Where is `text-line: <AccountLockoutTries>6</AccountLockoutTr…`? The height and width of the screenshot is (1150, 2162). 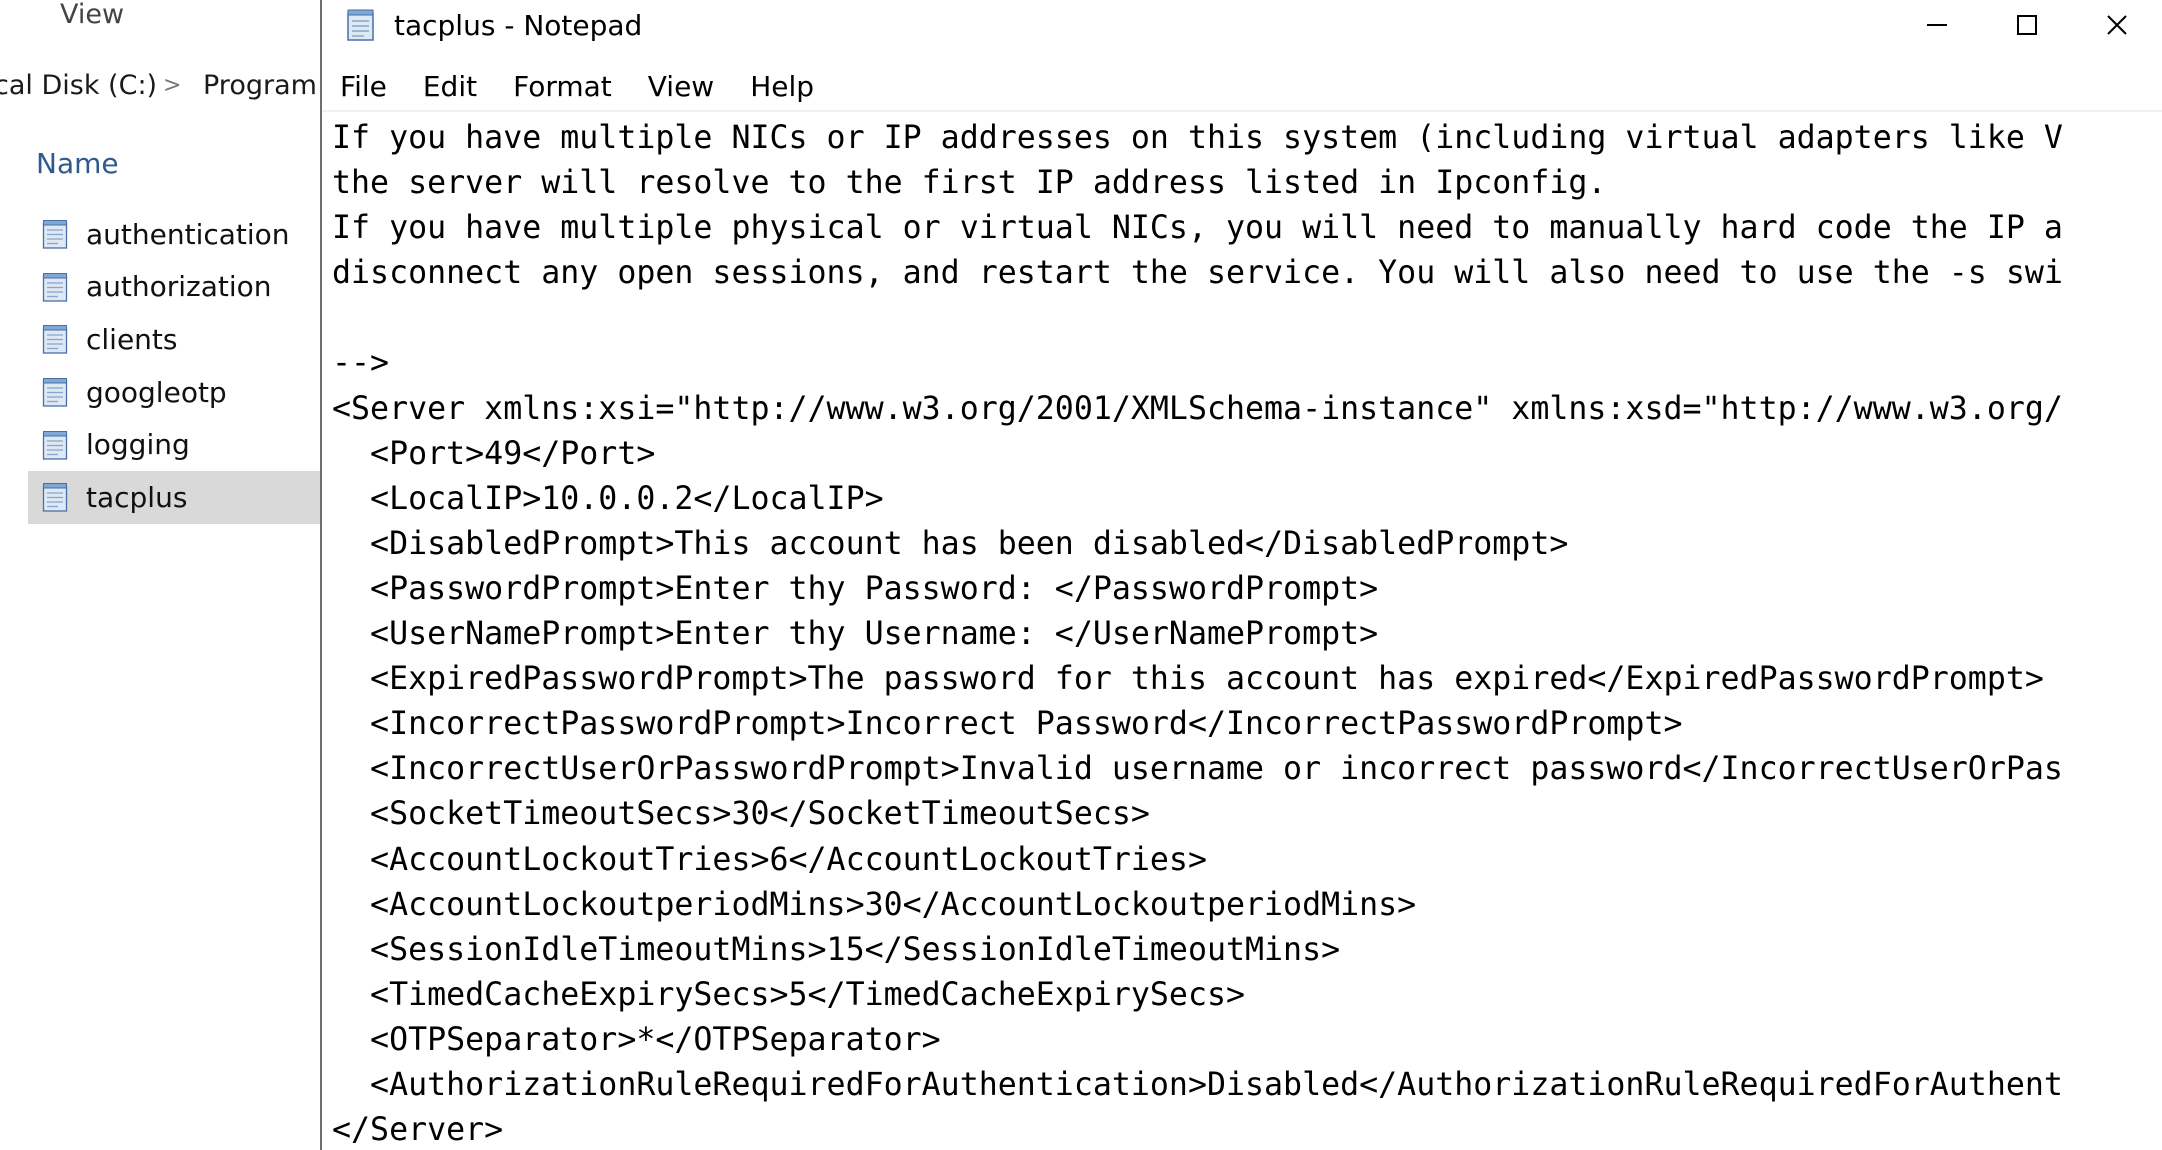
text-line: <AccountLockoutTries>6</AccountLockoutTr… is located at coordinates (769, 859).